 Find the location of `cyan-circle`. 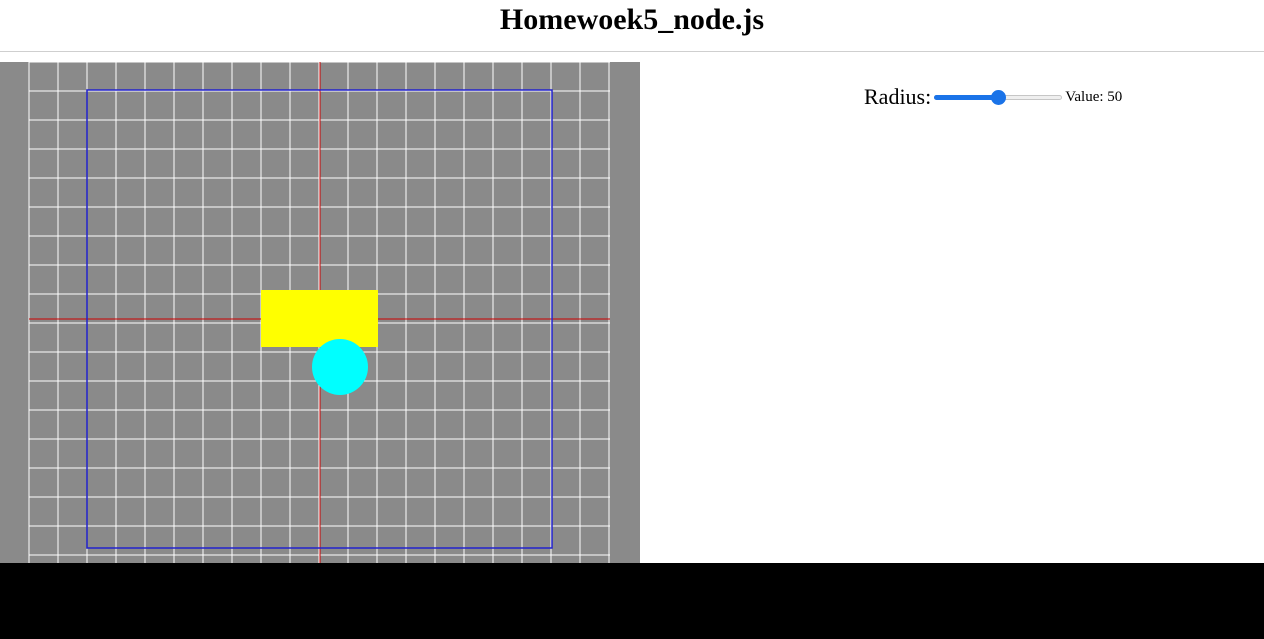

cyan-circle is located at coordinates (340, 367).